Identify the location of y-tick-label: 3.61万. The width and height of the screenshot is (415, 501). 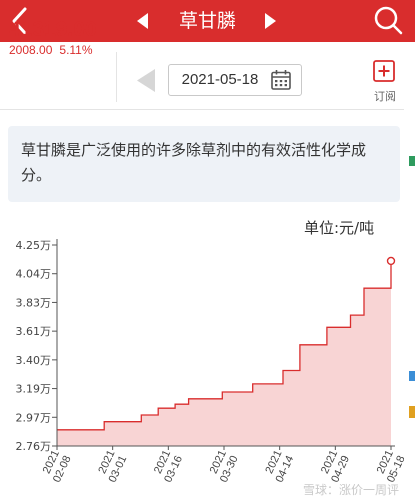
(34, 331).